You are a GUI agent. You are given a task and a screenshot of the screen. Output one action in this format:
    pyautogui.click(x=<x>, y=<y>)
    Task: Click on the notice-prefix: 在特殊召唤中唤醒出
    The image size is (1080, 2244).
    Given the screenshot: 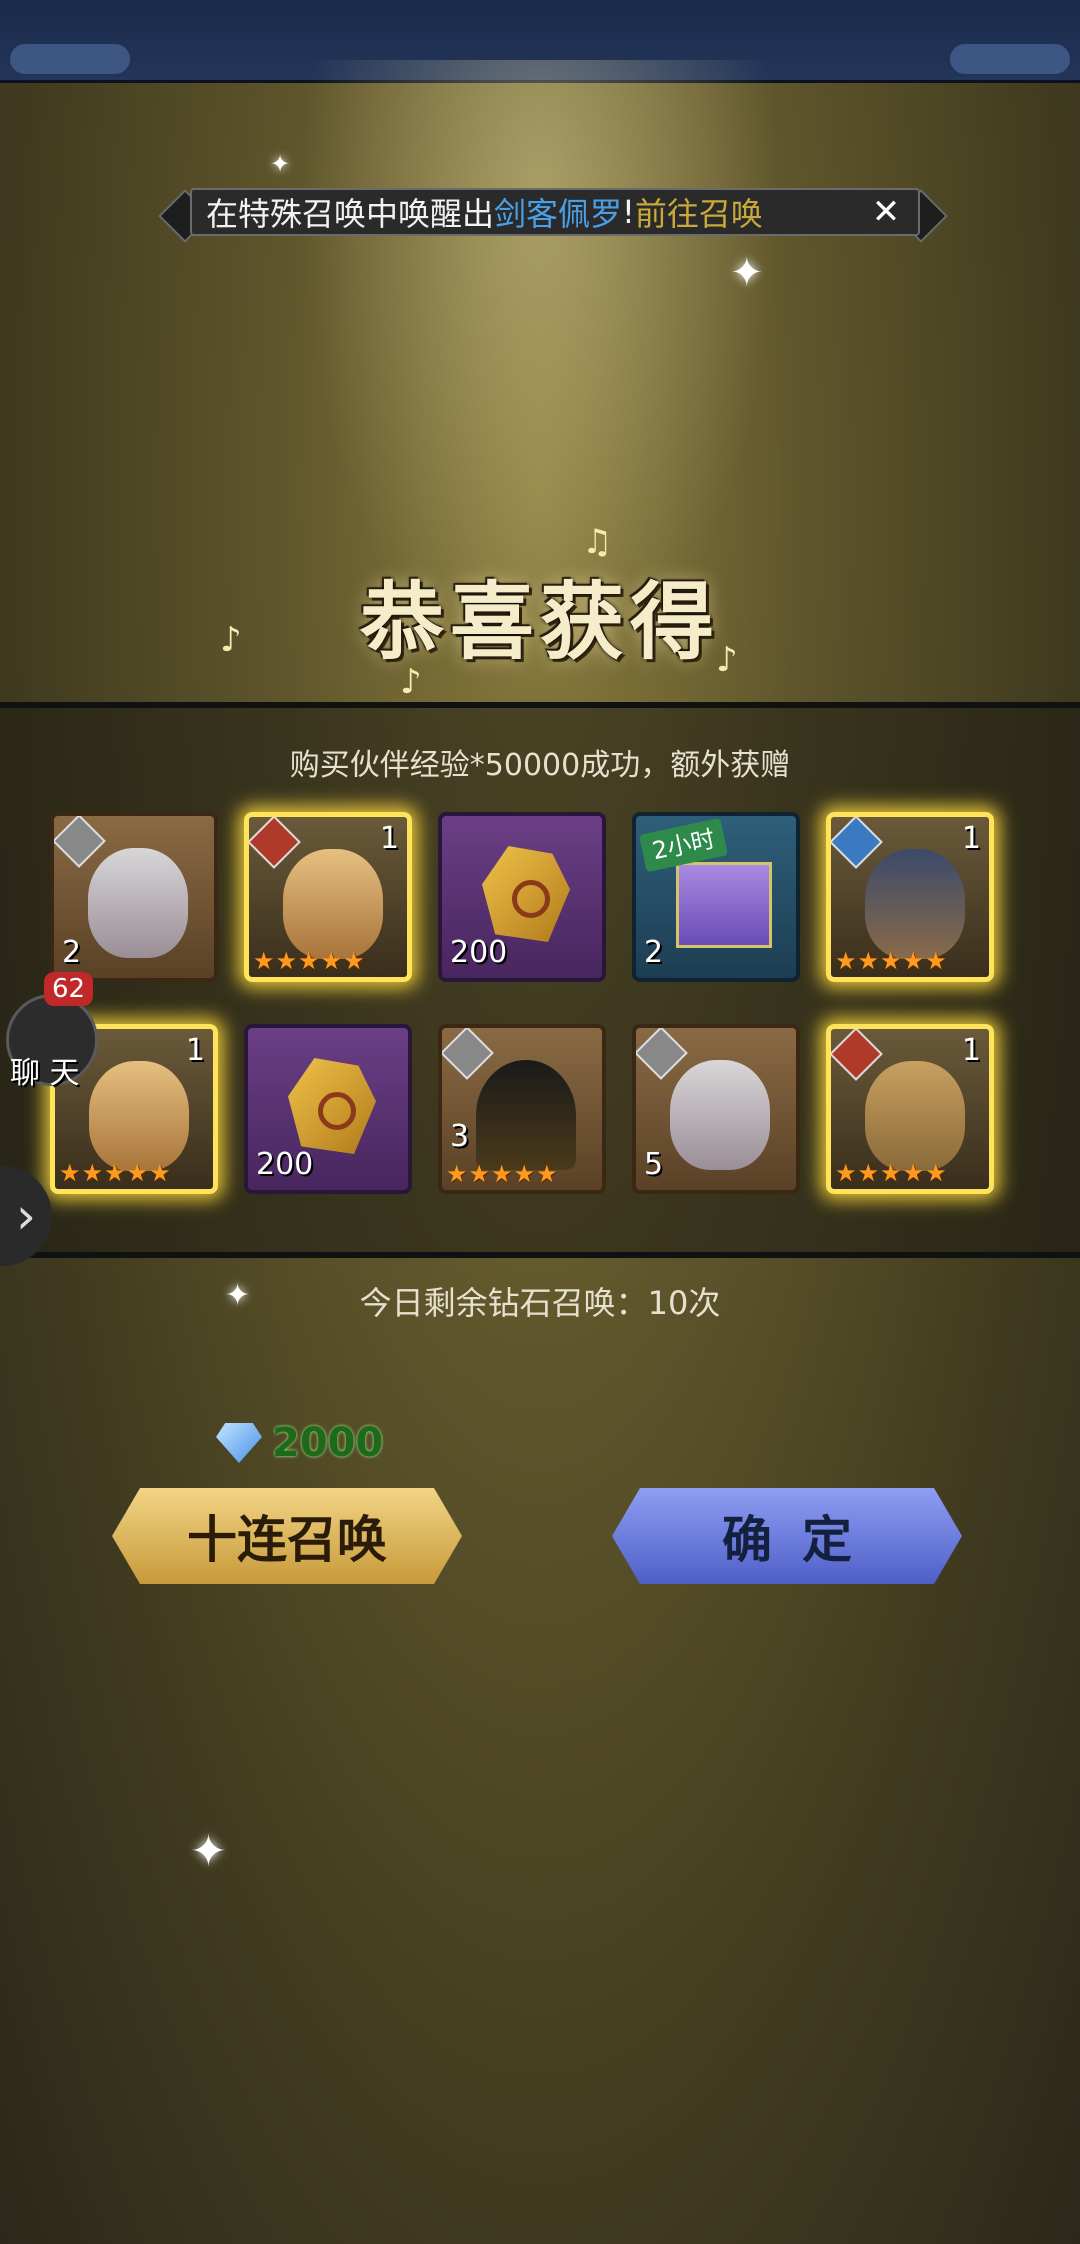 What is the action you would take?
    pyautogui.click(x=350, y=214)
    